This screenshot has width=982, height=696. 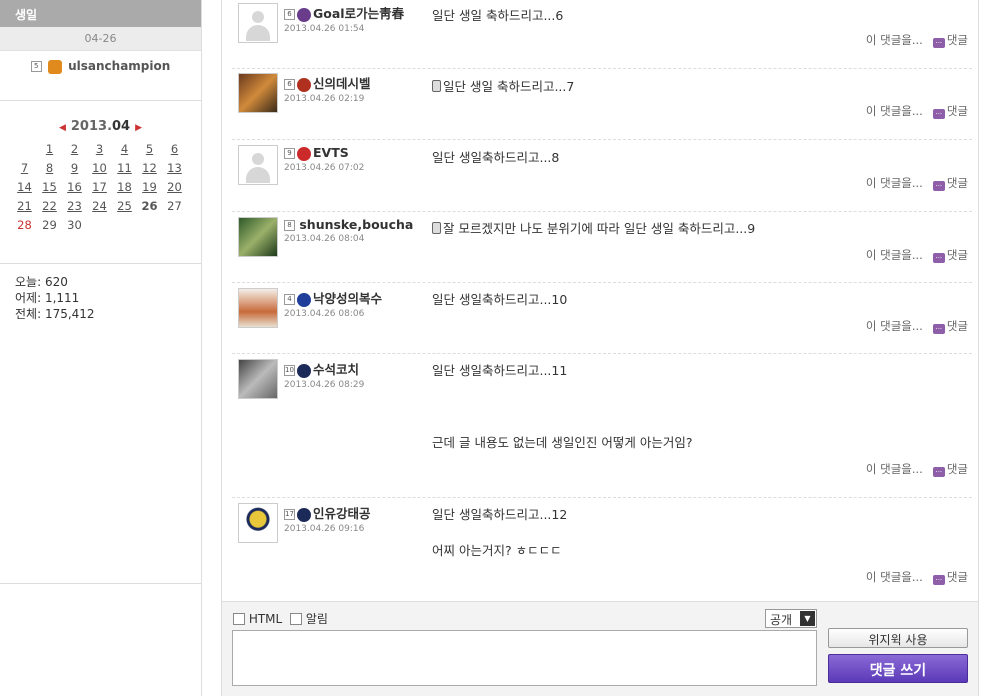 I want to click on calendar-day: 23, so click(x=74, y=208).